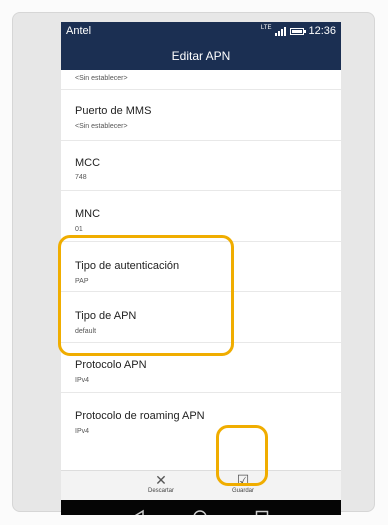 The height and width of the screenshot is (525, 388). What do you see at coordinates (140, 416) in the screenshot?
I see `settings-item-label: Protocolo de roaming APN` at bounding box center [140, 416].